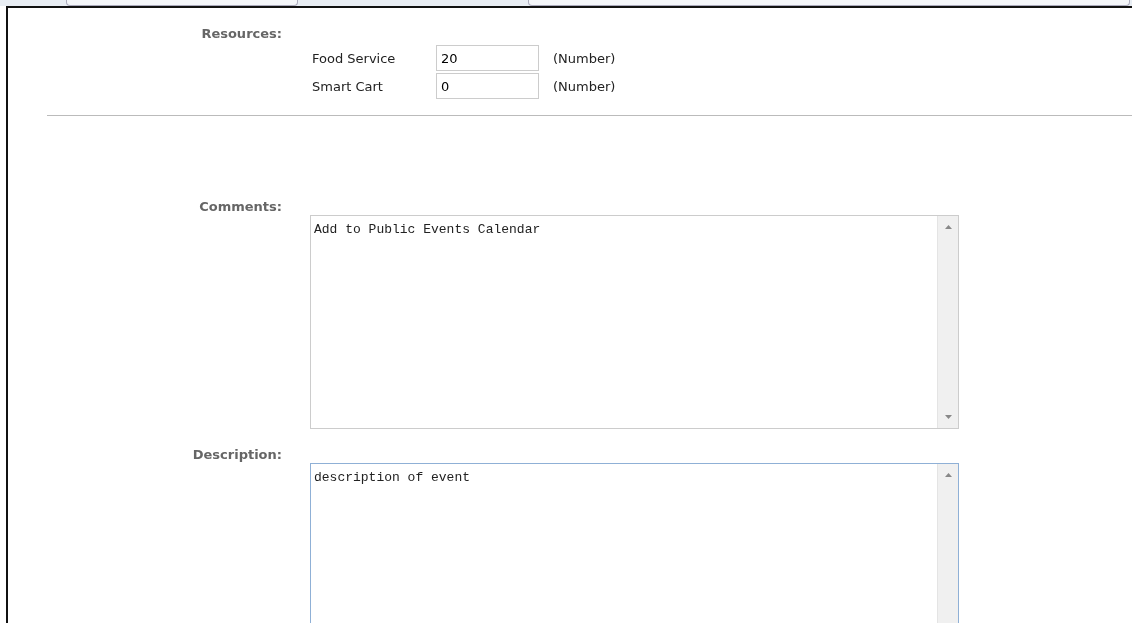 This screenshot has width=1132, height=625. I want to click on section-label: Description:, so click(237, 454).